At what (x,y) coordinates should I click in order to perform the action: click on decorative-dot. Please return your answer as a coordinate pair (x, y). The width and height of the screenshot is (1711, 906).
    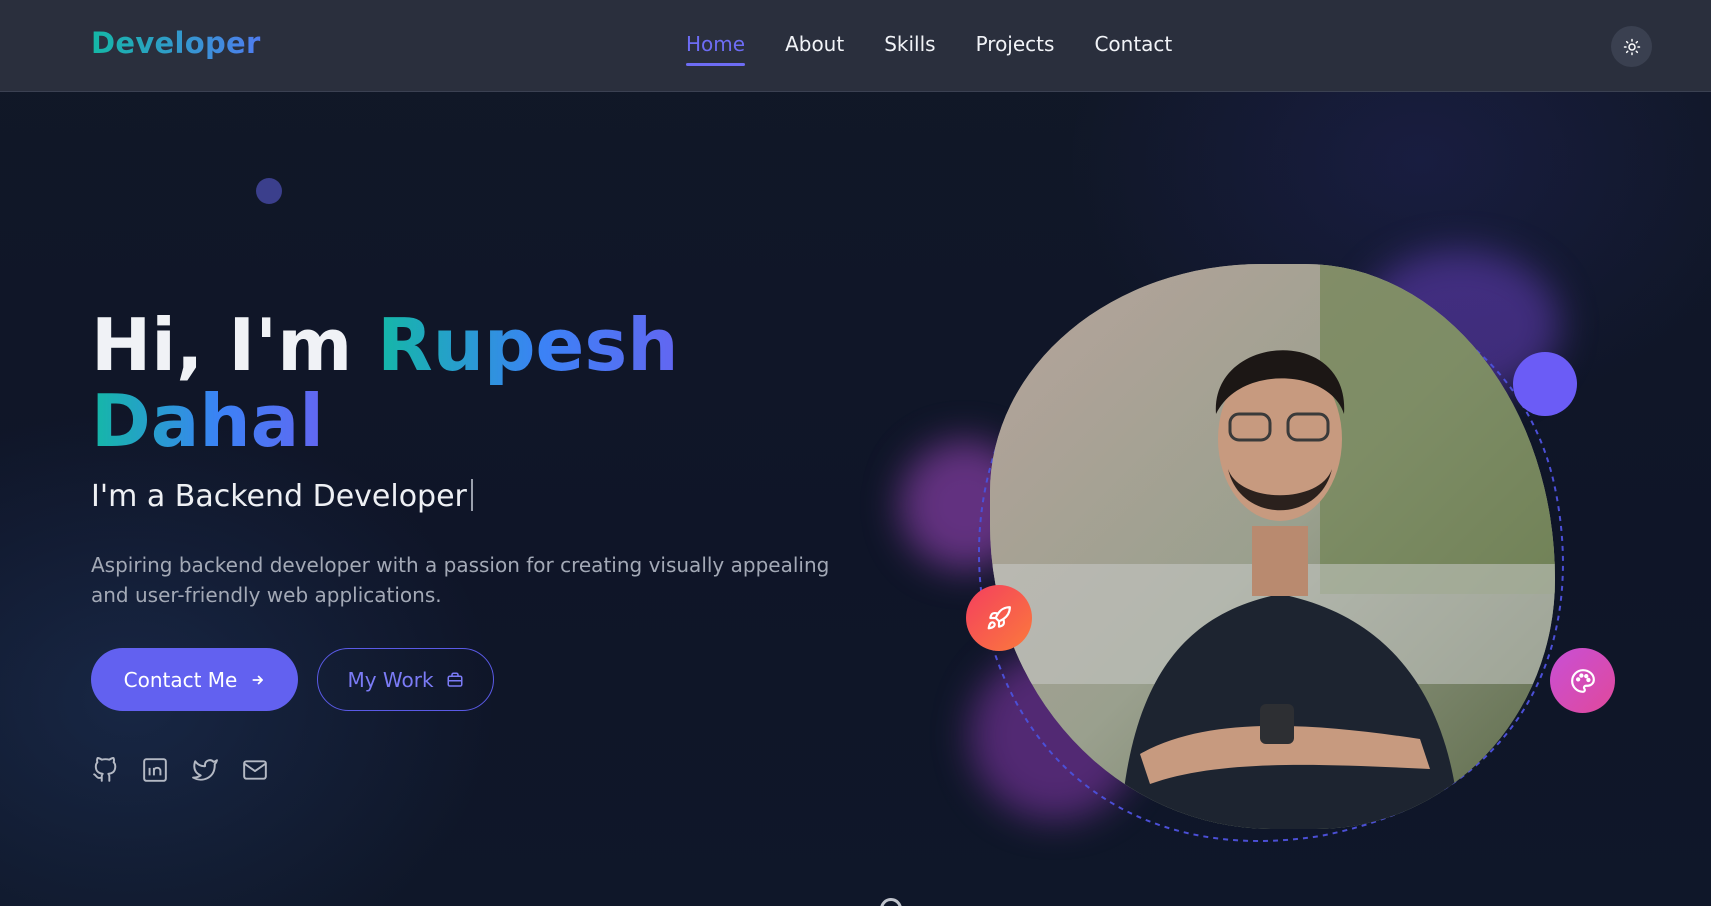
    Looking at the image, I should click on (269, 191).